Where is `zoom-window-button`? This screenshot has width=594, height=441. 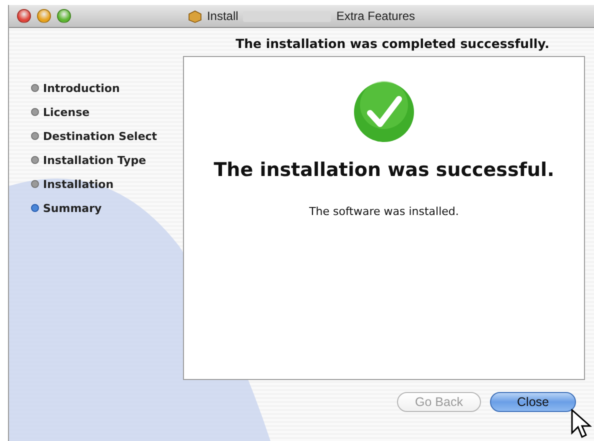
zoom-window-button is located at coordinates (64, 16).